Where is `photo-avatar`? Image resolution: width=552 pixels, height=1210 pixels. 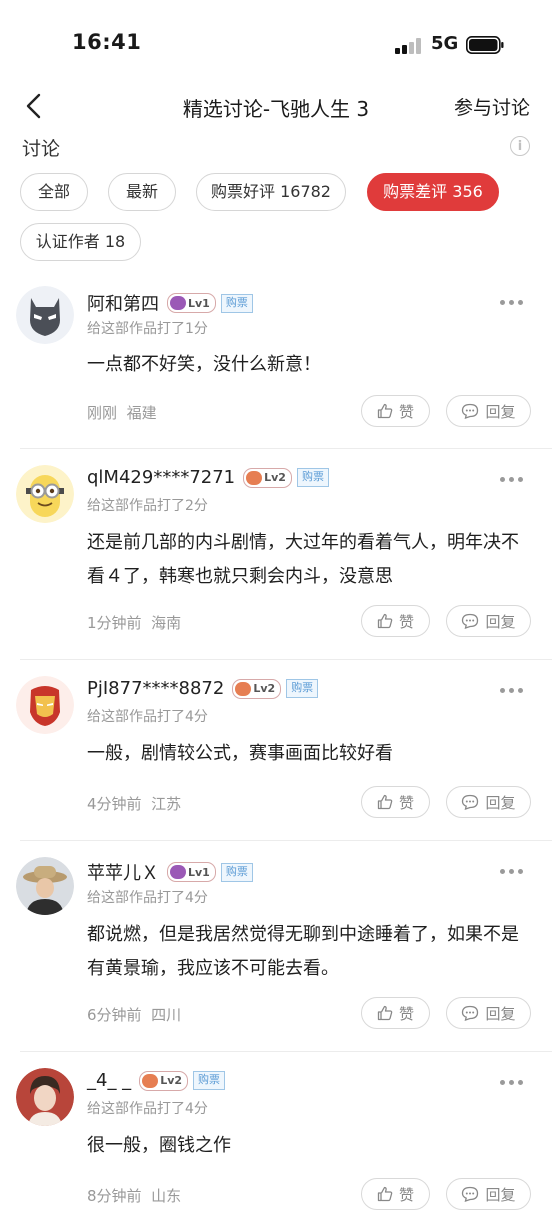 photo-avatar is located at coordinates (45, 886).